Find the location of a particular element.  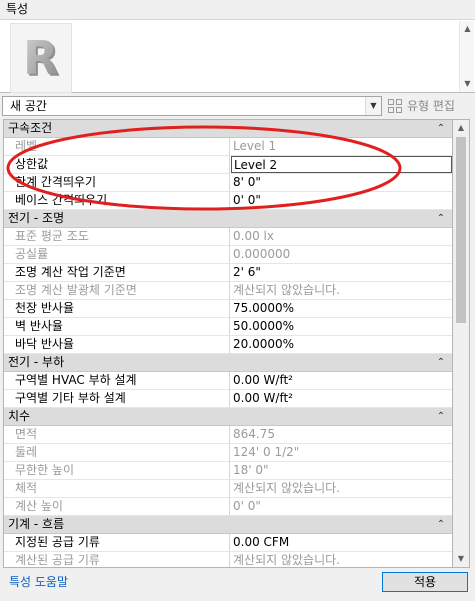

apply-button: 적용 is located at coordinates (425, 582).